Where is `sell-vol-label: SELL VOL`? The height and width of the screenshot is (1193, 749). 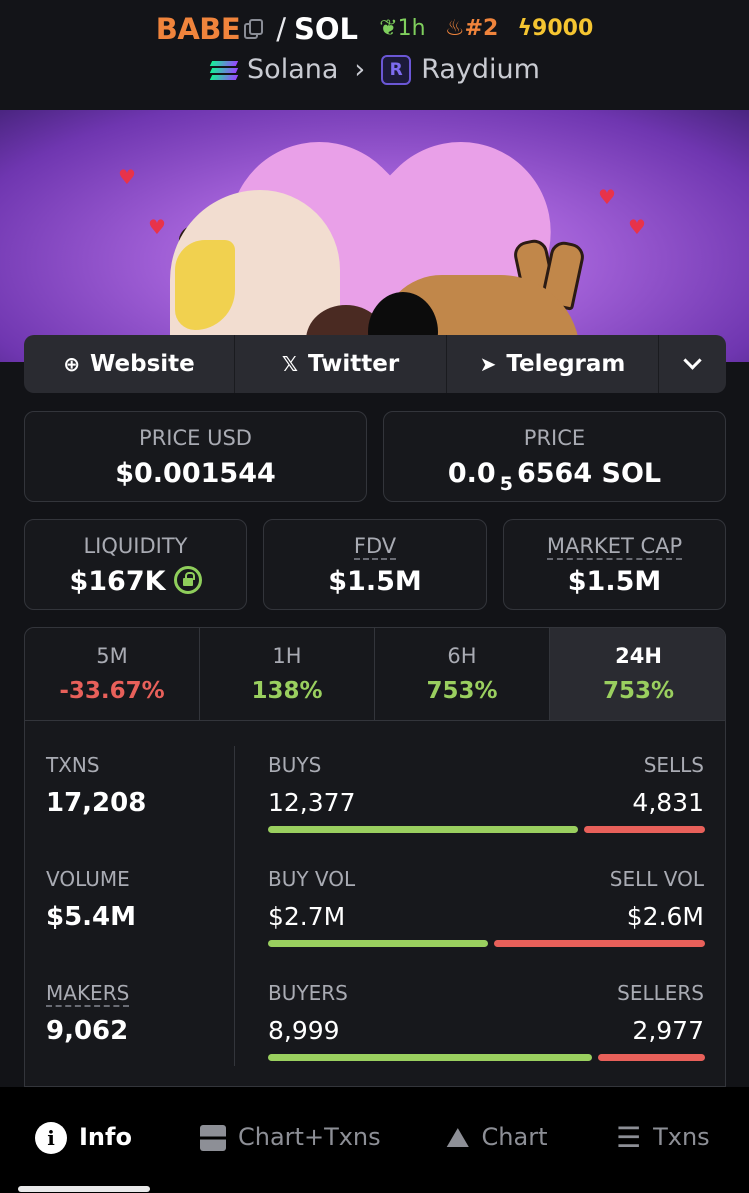
sell-vol-label: SELL VOL is located at coordinates (656, 879).